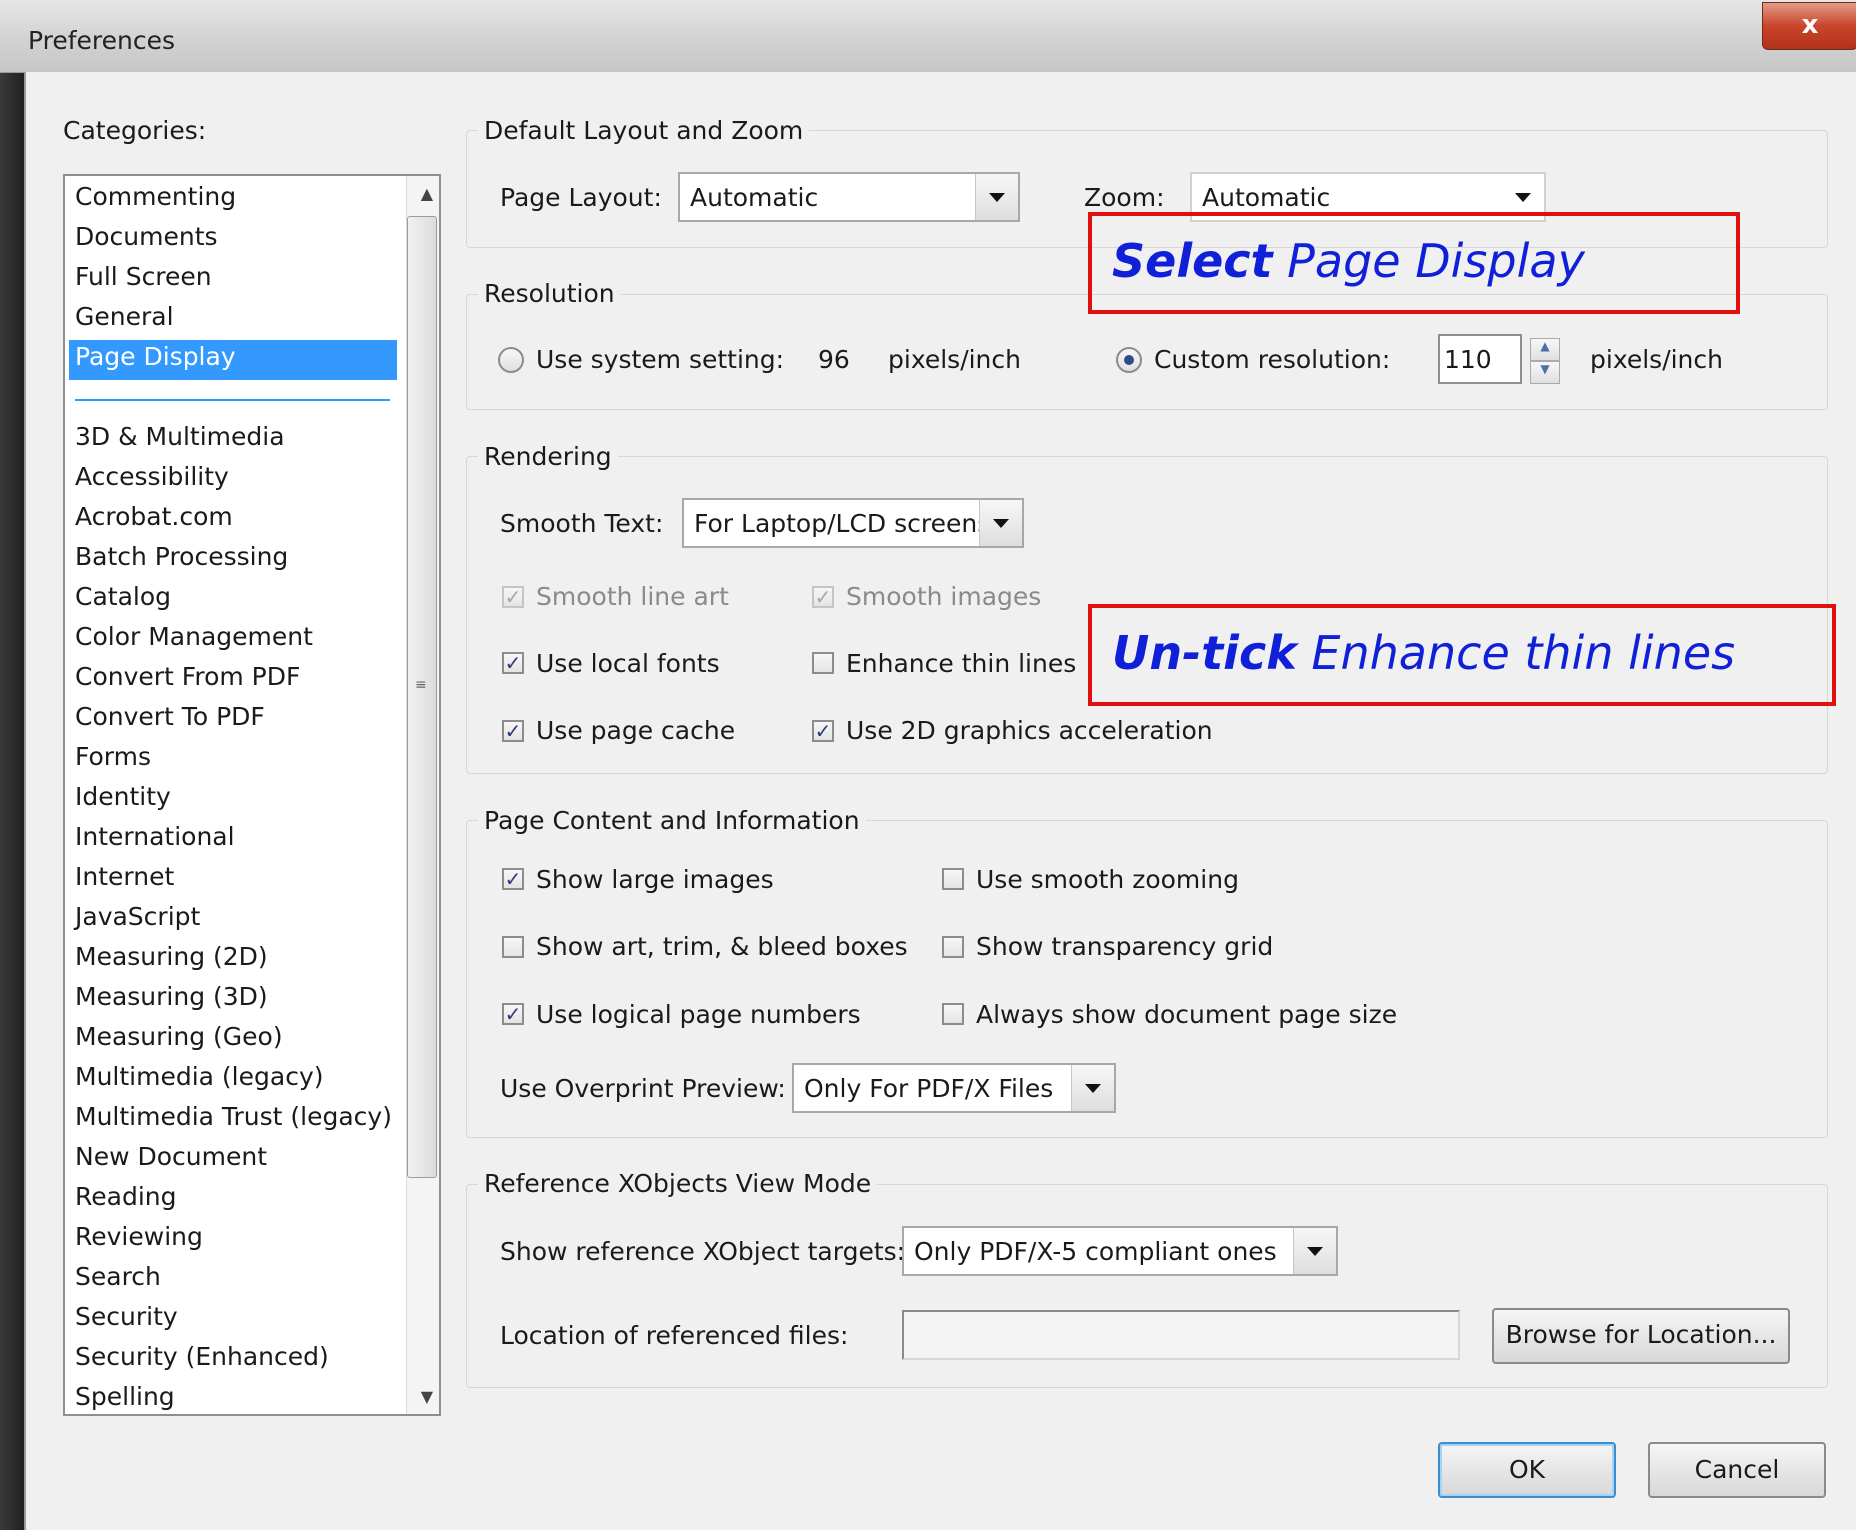  What do you see at coordinates (636, 730) in the screenshot?
I see `use-page-cache-label: Use page cache` at bounding box center [636, 730].